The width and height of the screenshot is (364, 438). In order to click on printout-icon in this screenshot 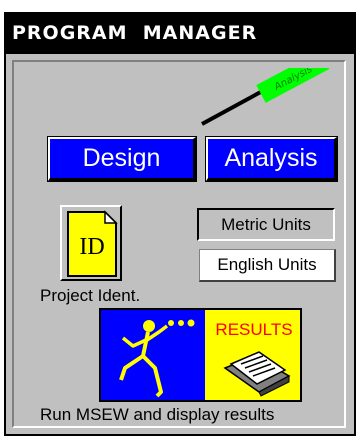, I will do `click(257, 374)`.